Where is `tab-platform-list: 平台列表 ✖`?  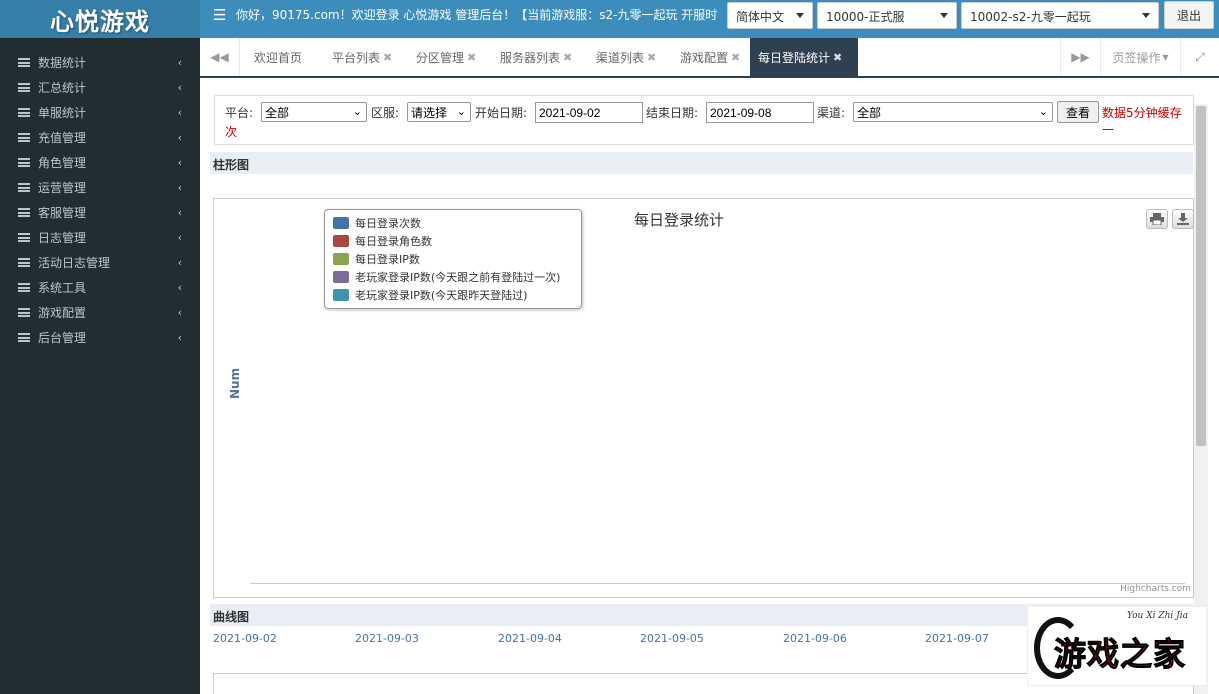 tab-platform-list: 平台列表 ✖ is located at coordinates (362, 57).